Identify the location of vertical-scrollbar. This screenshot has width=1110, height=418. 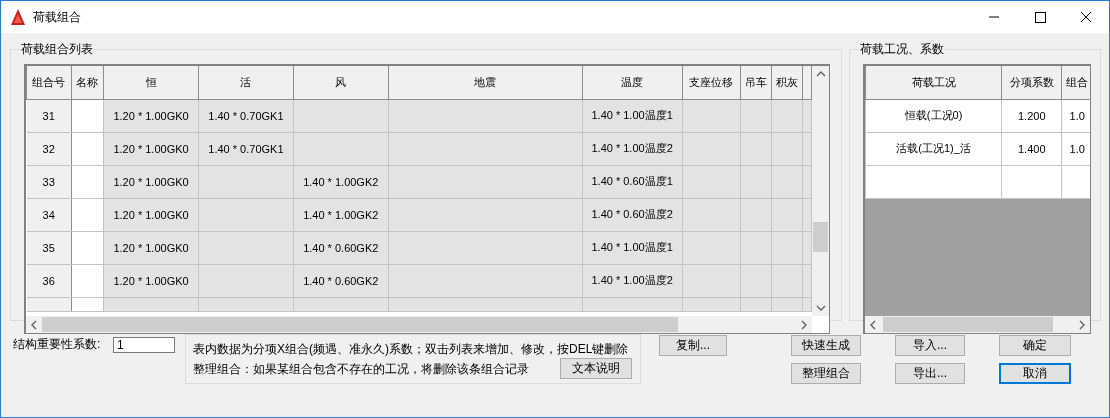
(820, 191).